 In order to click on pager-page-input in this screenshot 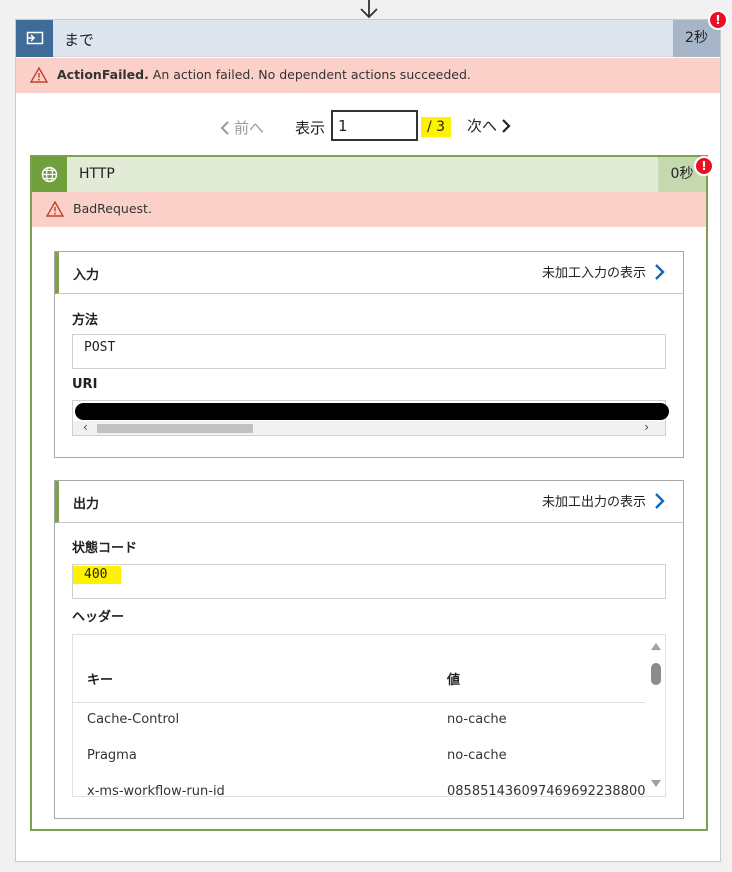, I will do `click(374, 125)`.